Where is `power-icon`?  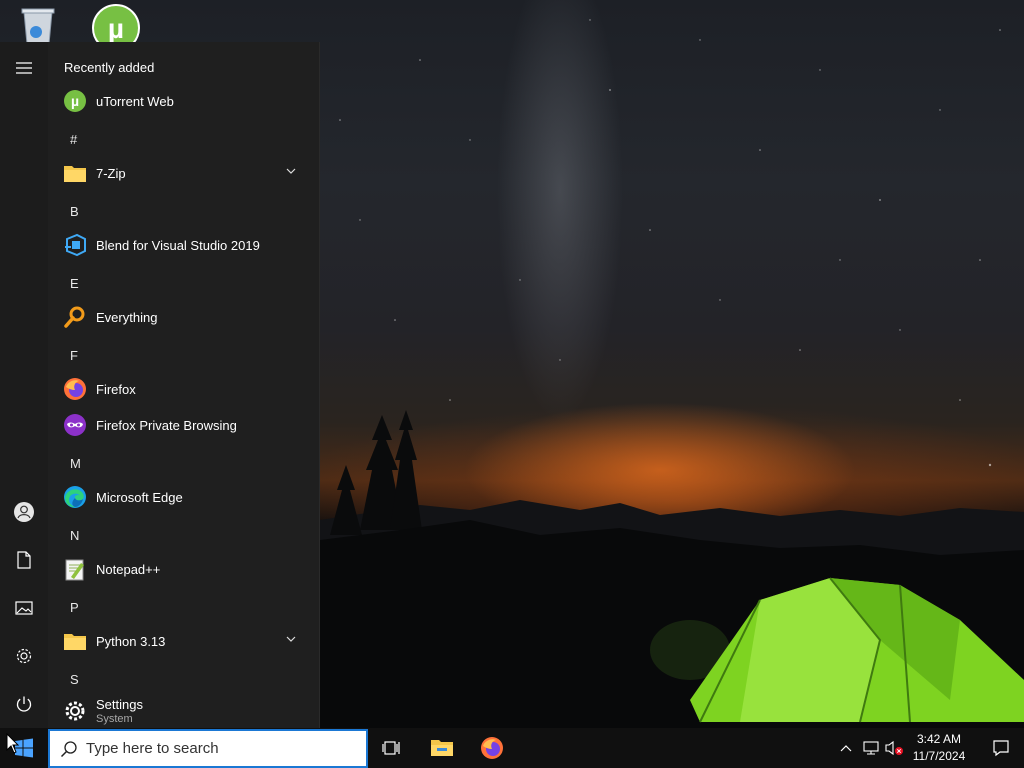
power-icon is located at coordinates (24, 704).